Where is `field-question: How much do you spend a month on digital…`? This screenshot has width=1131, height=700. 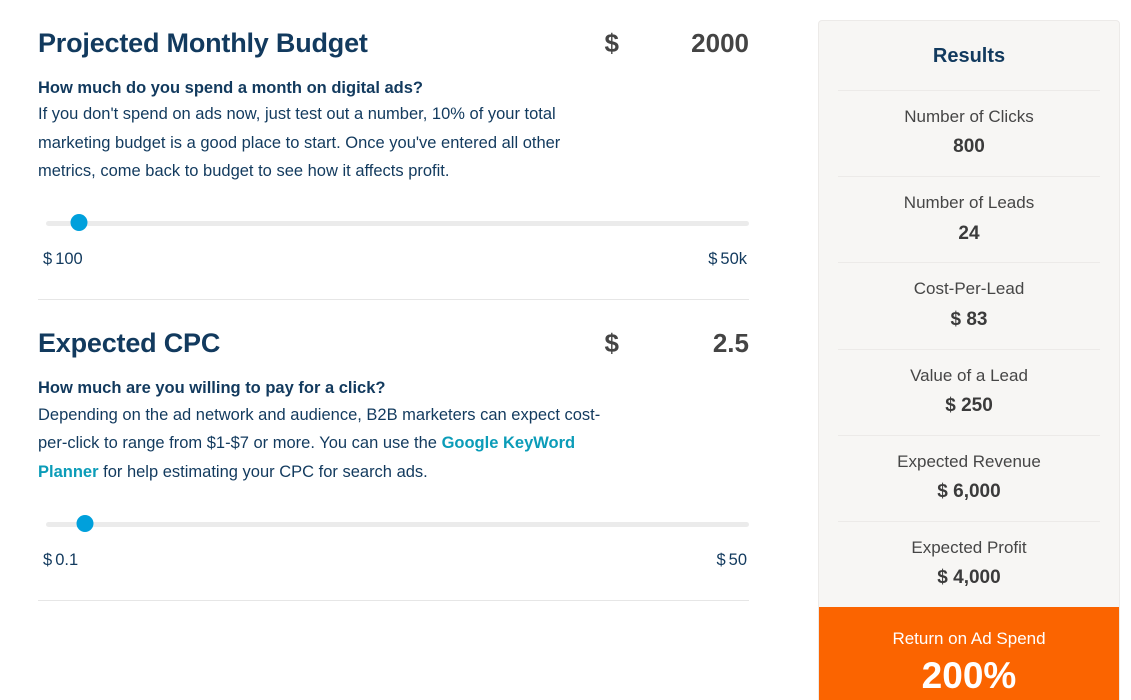 field-question: How much do you spend a month on digital… is located at coordinates (231, 88).